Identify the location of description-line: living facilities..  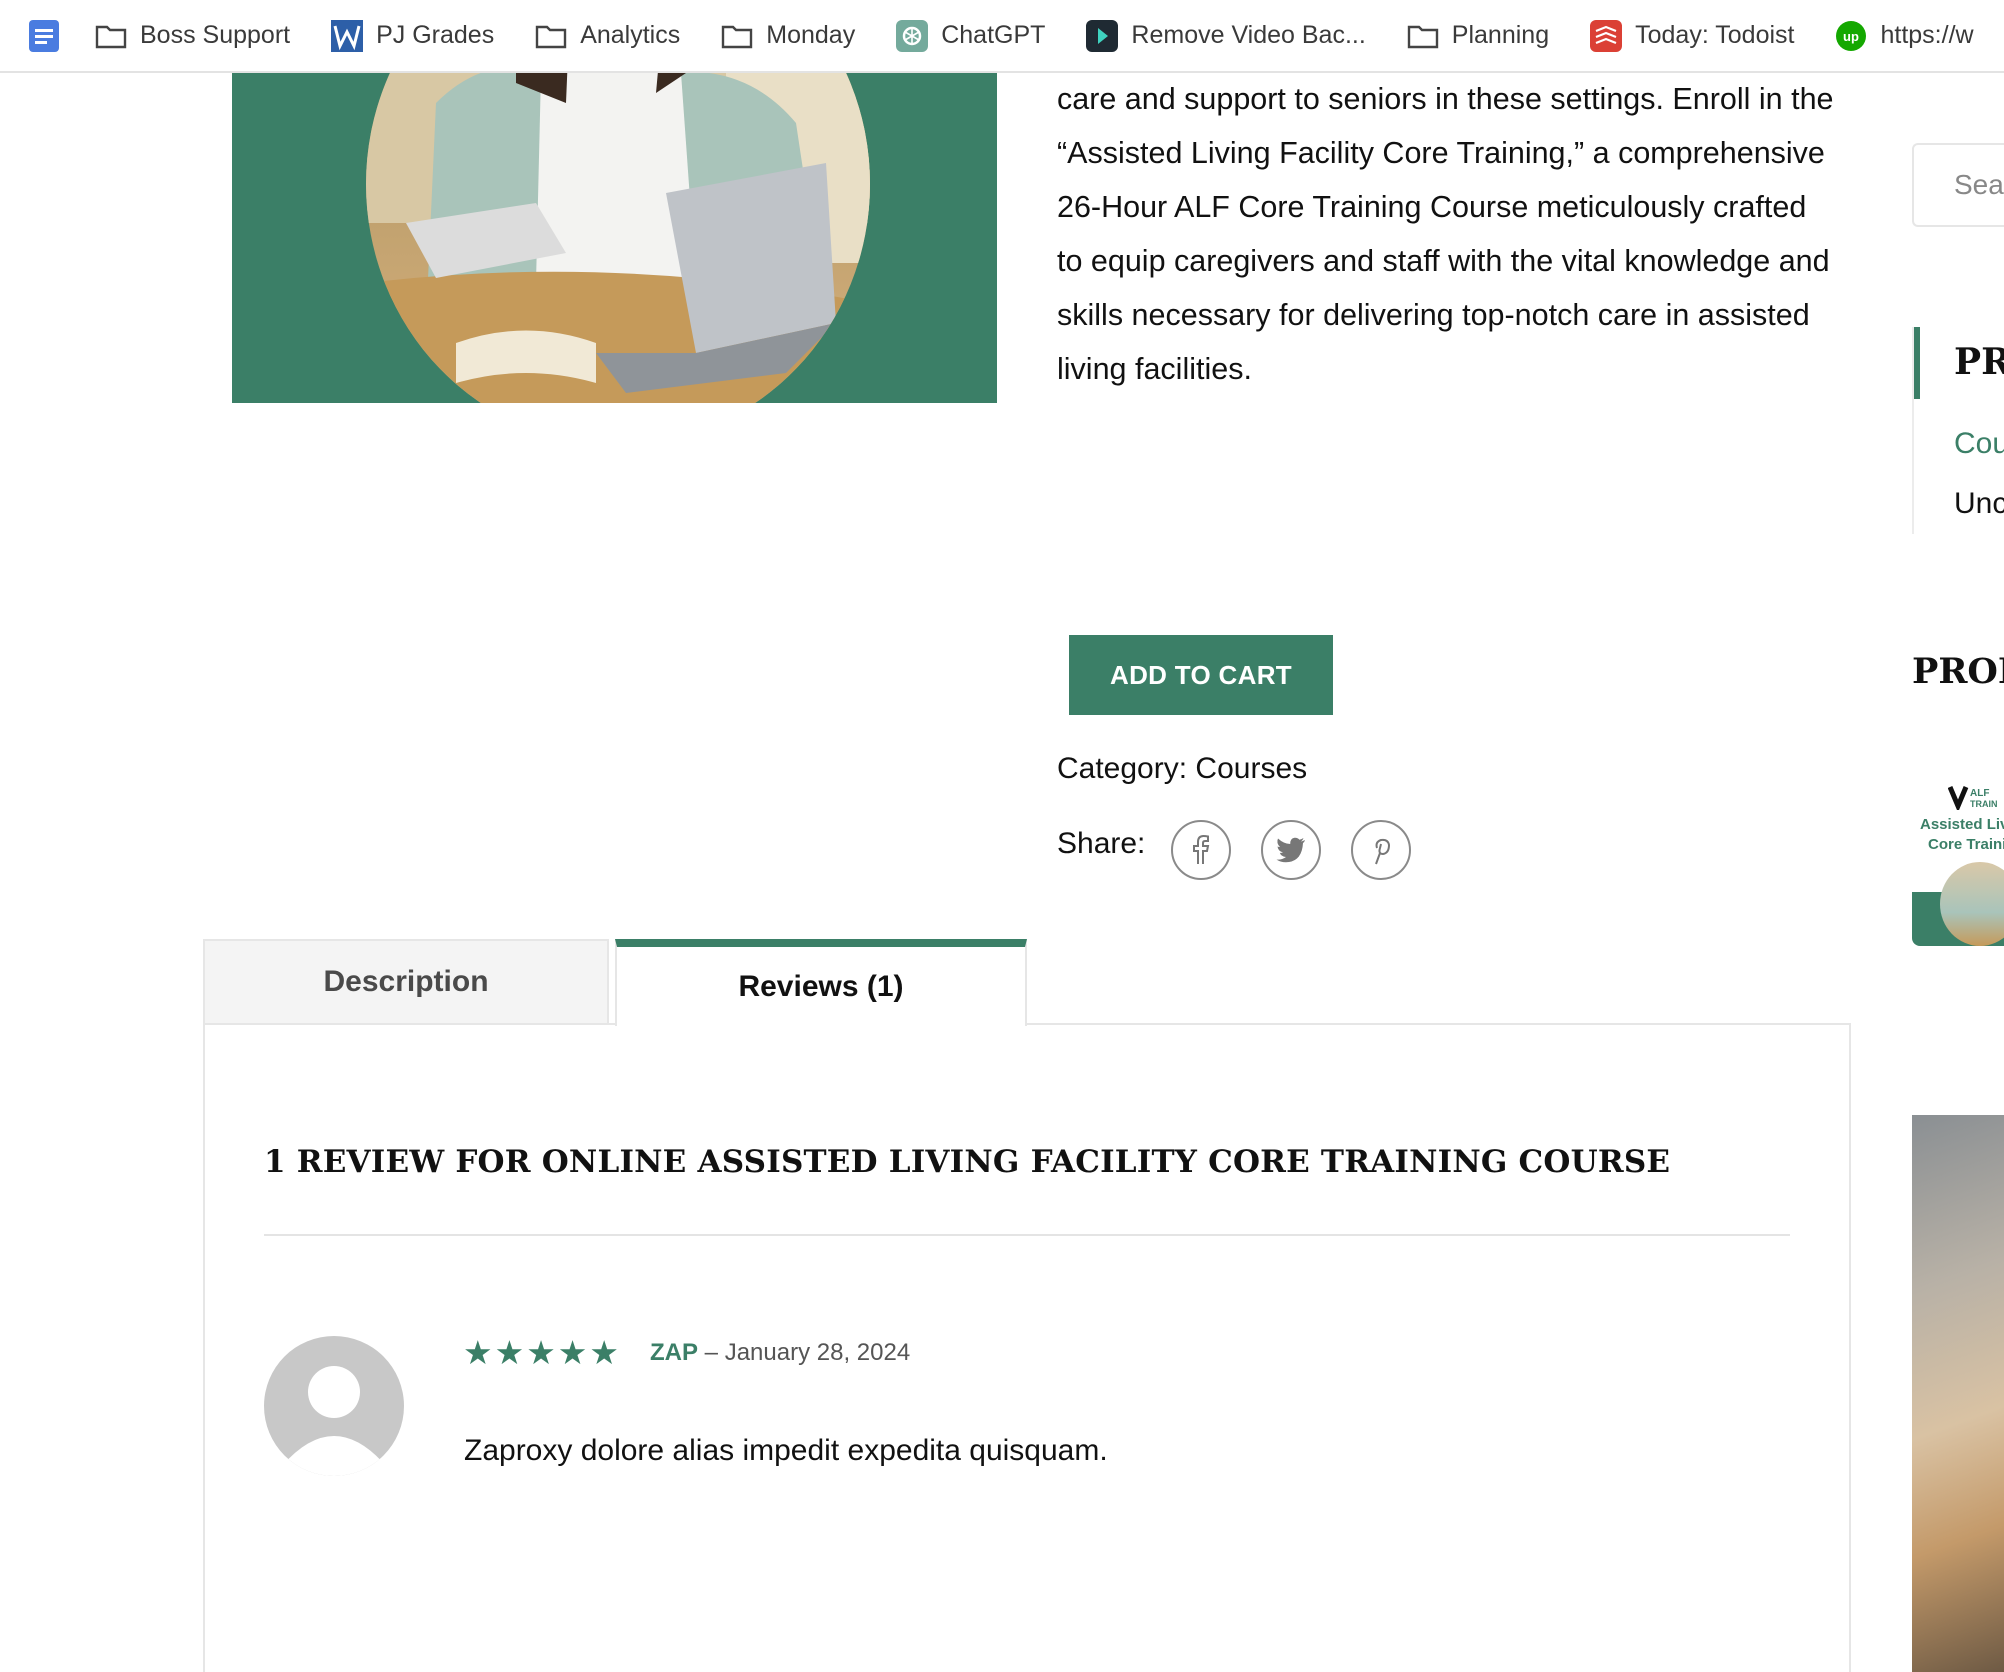
(1154, 369).